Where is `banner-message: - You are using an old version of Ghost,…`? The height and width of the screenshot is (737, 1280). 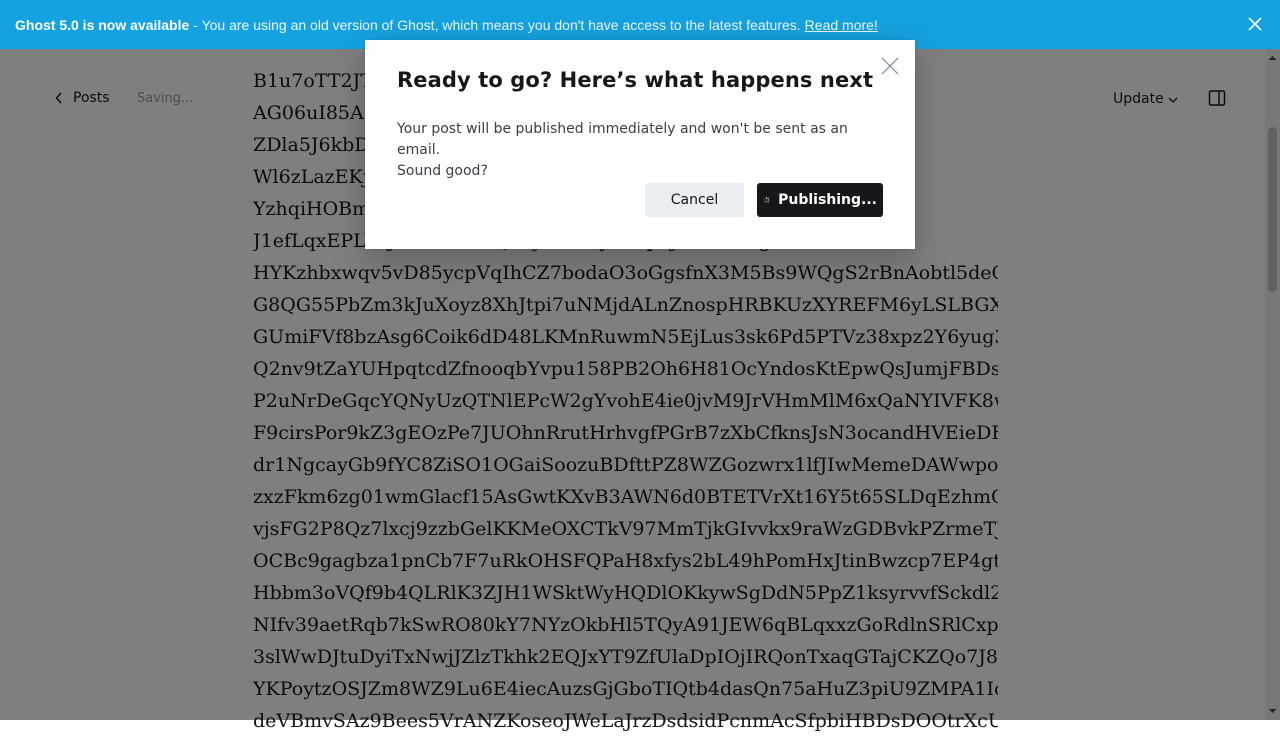 banner-message: - You are using an old version of Ghost,… is located at coordinates (497, 24).